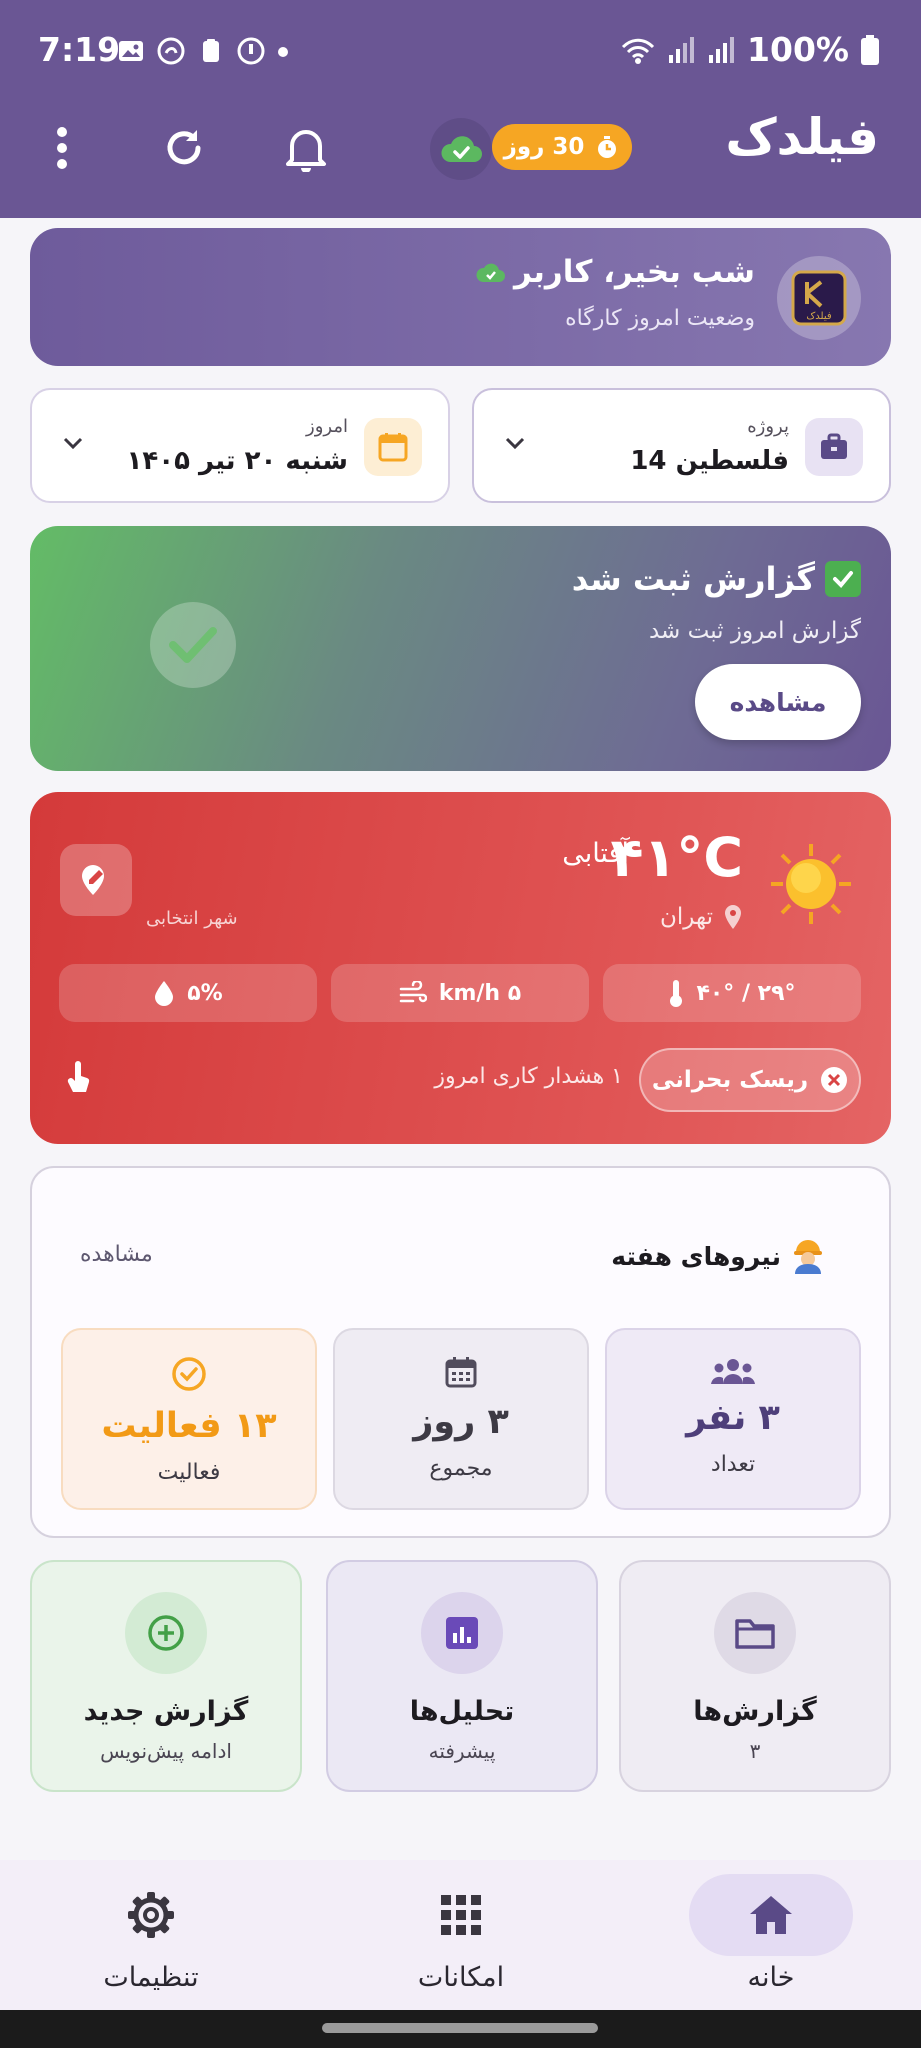 Image resolution: width=921 pixels, height=2048 pixels. What do you see at coordinates (460, 2028) in the screenshot?
I see `gesture-handle` at bounding box center [460, 2028].